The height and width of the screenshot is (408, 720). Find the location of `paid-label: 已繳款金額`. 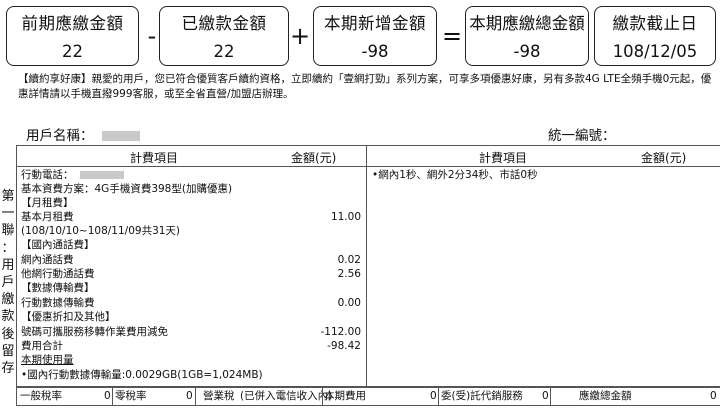

paid-label: 已繳款金額 is located at coordinates (224, 23).